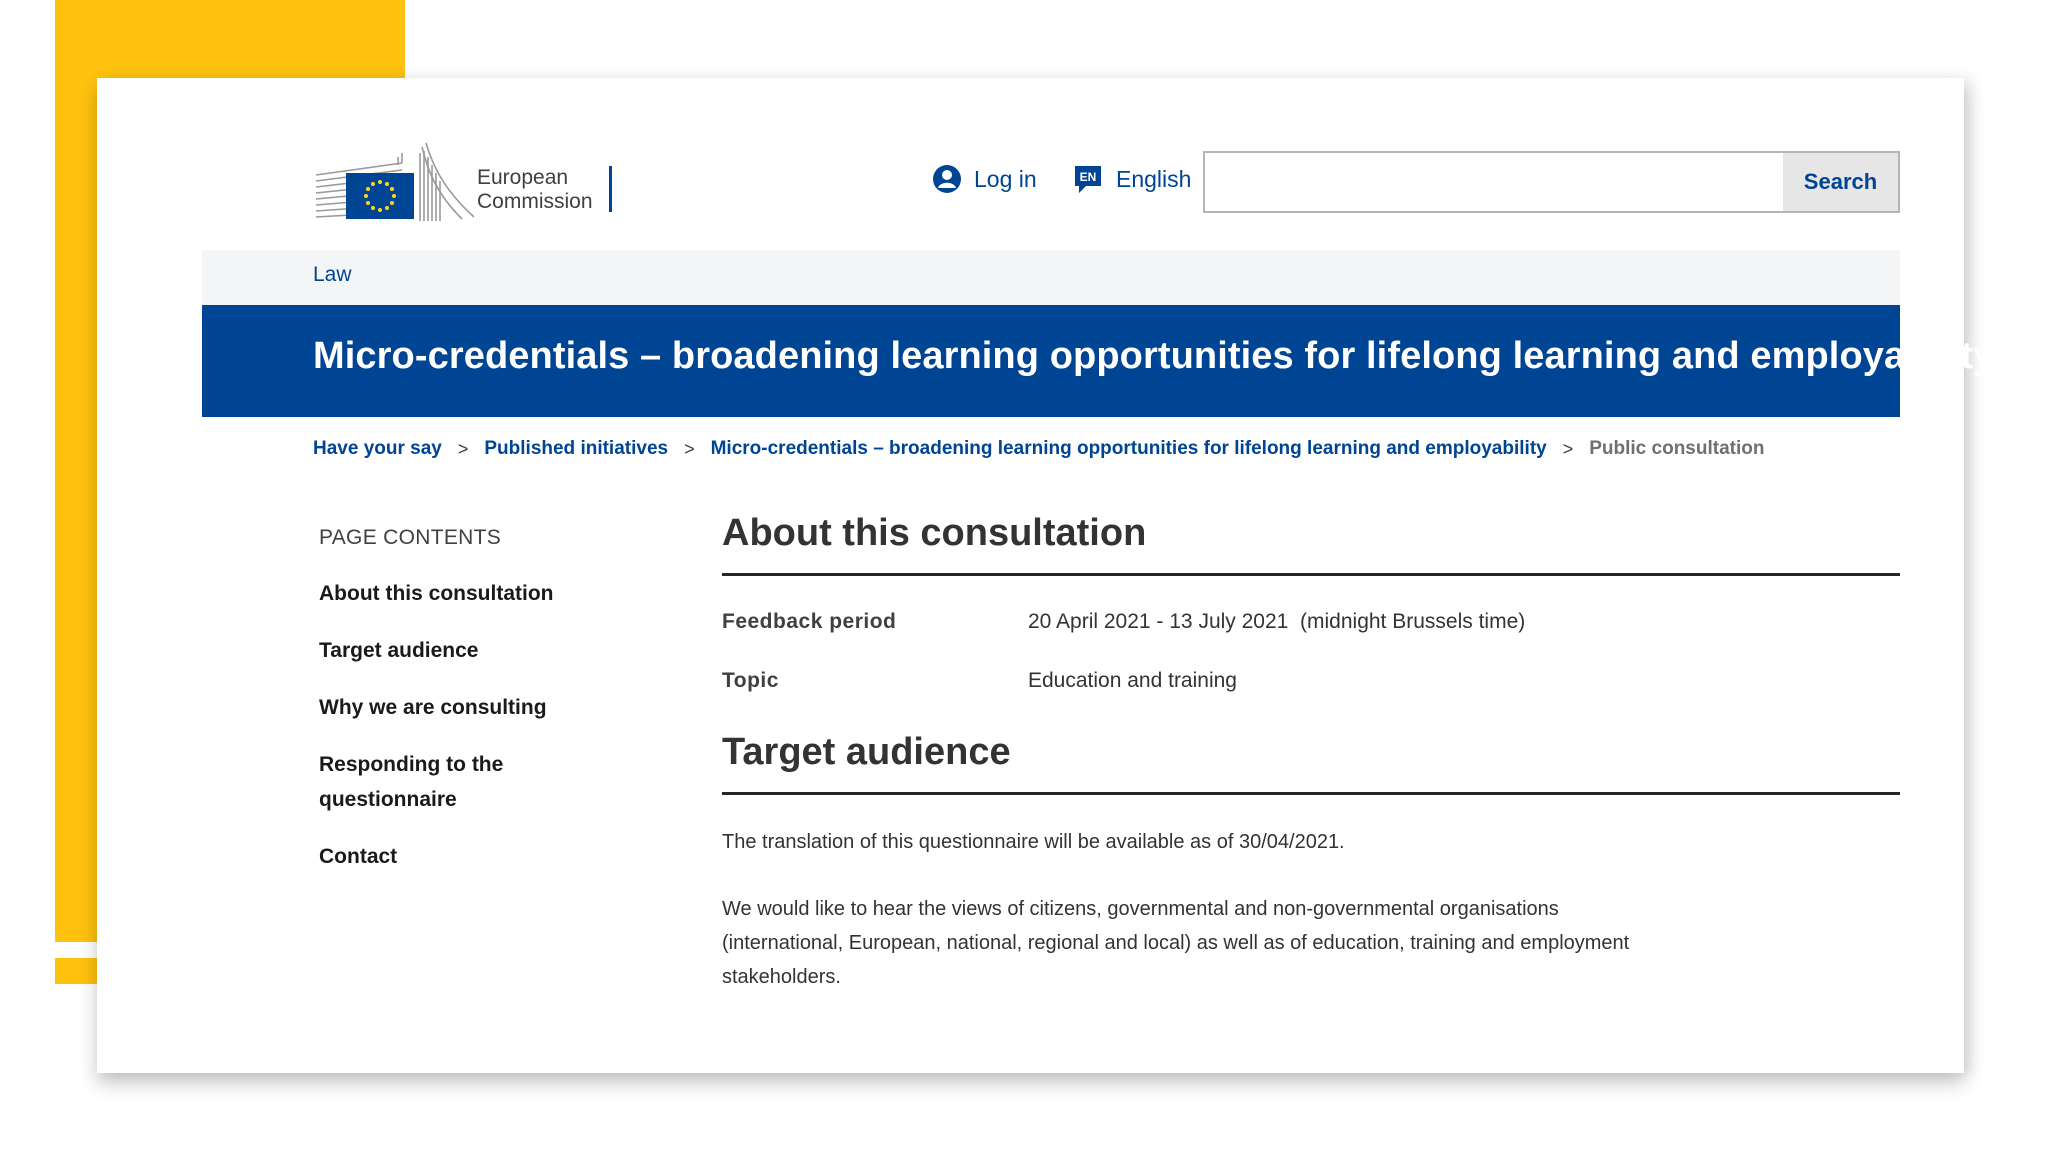  I want to click on breadcrumb-link-have-your-say: Have your say, so click(377, 449).